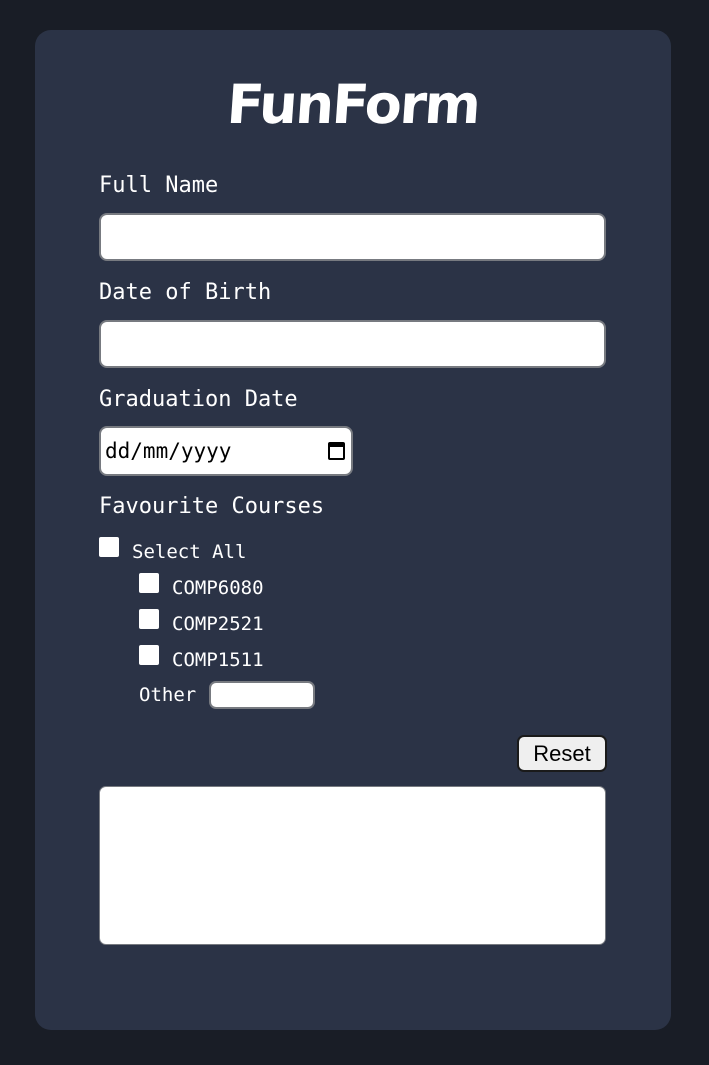 This screenshot has width=709, height=1065. What do you see at coordinates (262, 695) in the screenshot?
I see `other-course-input` at bounding box center [262, 695].